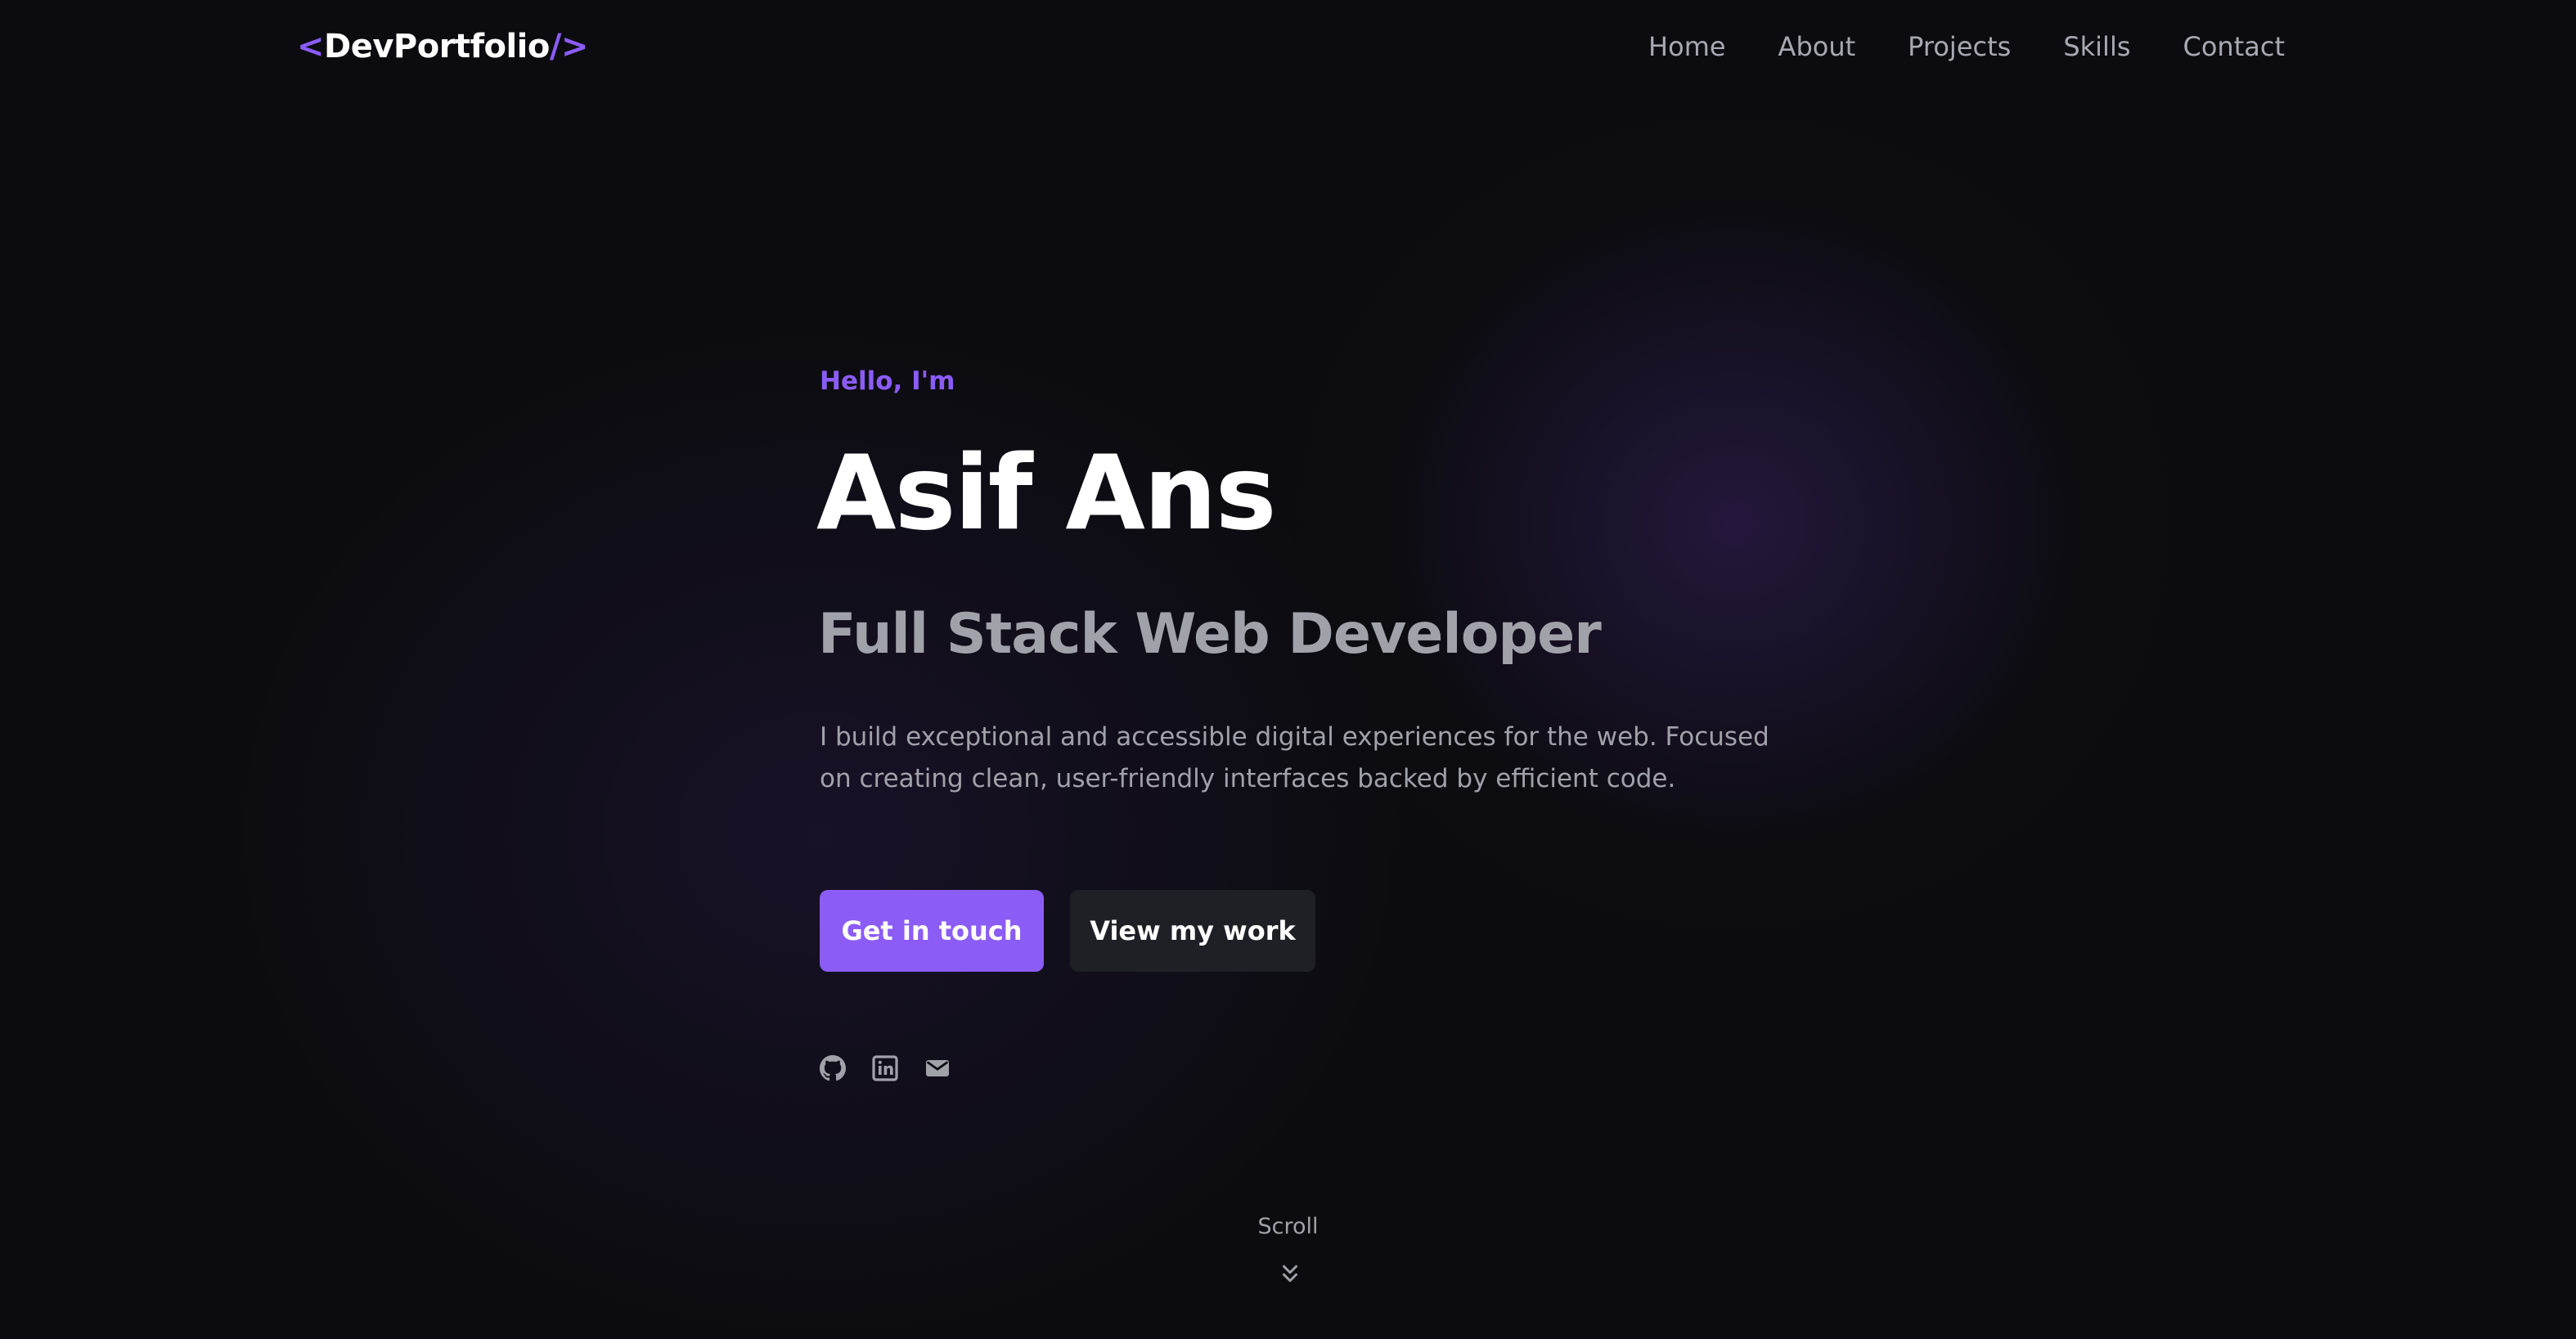 This screenshot has height=1339, width=2576. What do you see at coordinates (1687, 47) in the screenshot?
I see `nav-item-home: Home` at bounding box center [1687, 47].